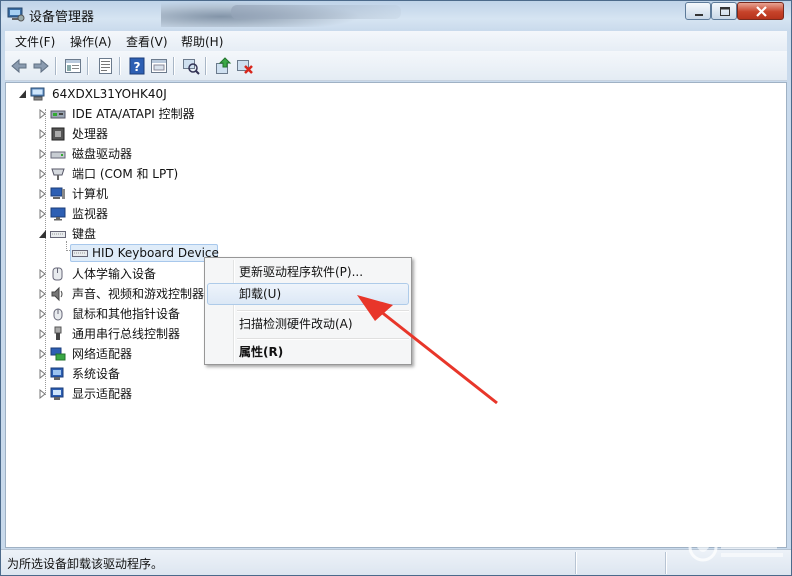 The width and height of the screenshot is (792, 576). I want to click on back-arrow-icon, so click(19, 66).